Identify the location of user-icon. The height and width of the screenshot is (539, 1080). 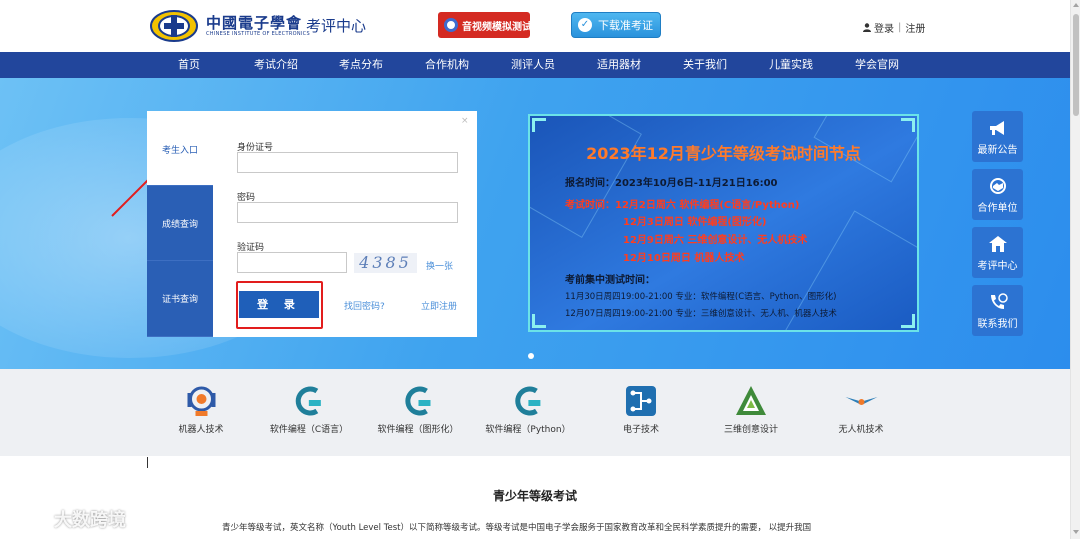
(867, 27).